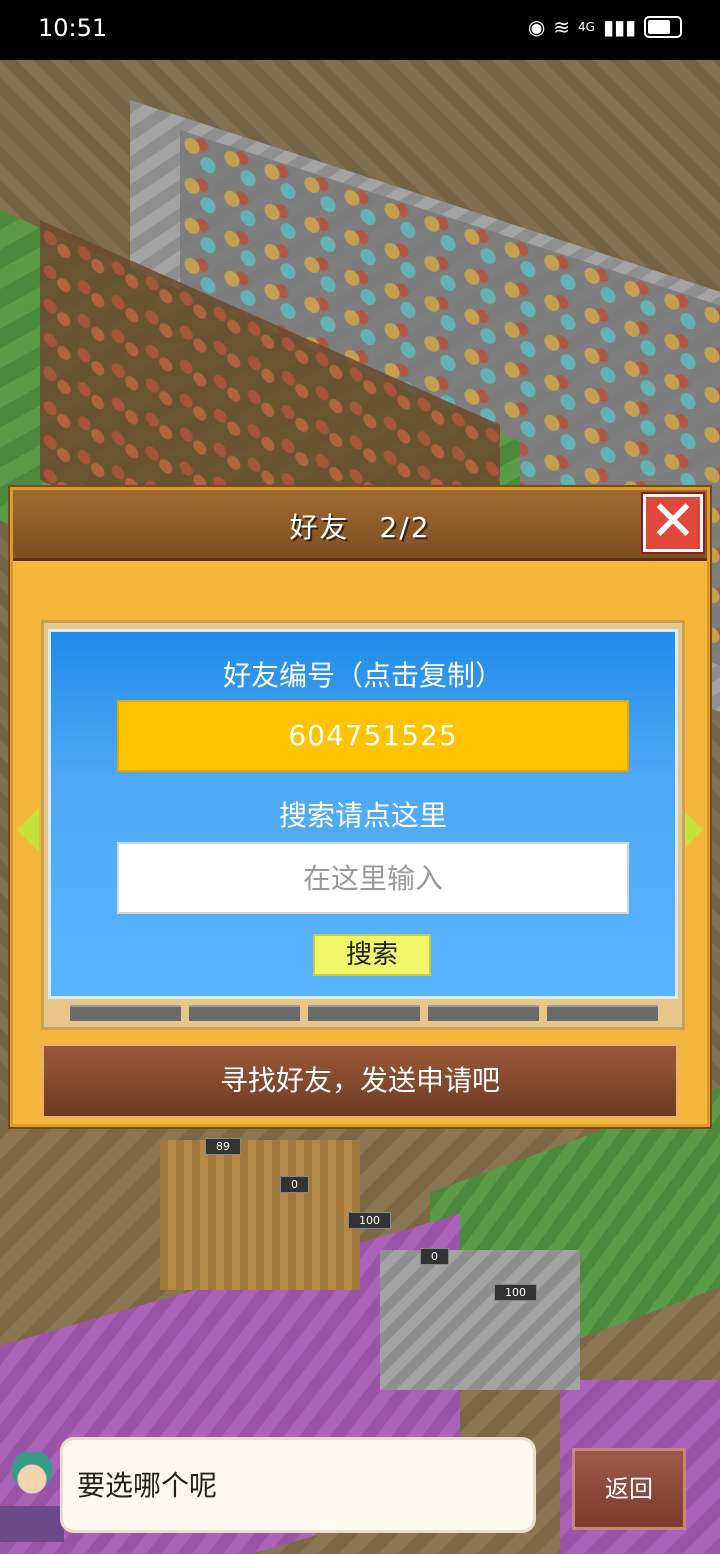  Describe the element at coordinates (434, 1256) in the screenshot. I see `building-count-4: 0` at that location.